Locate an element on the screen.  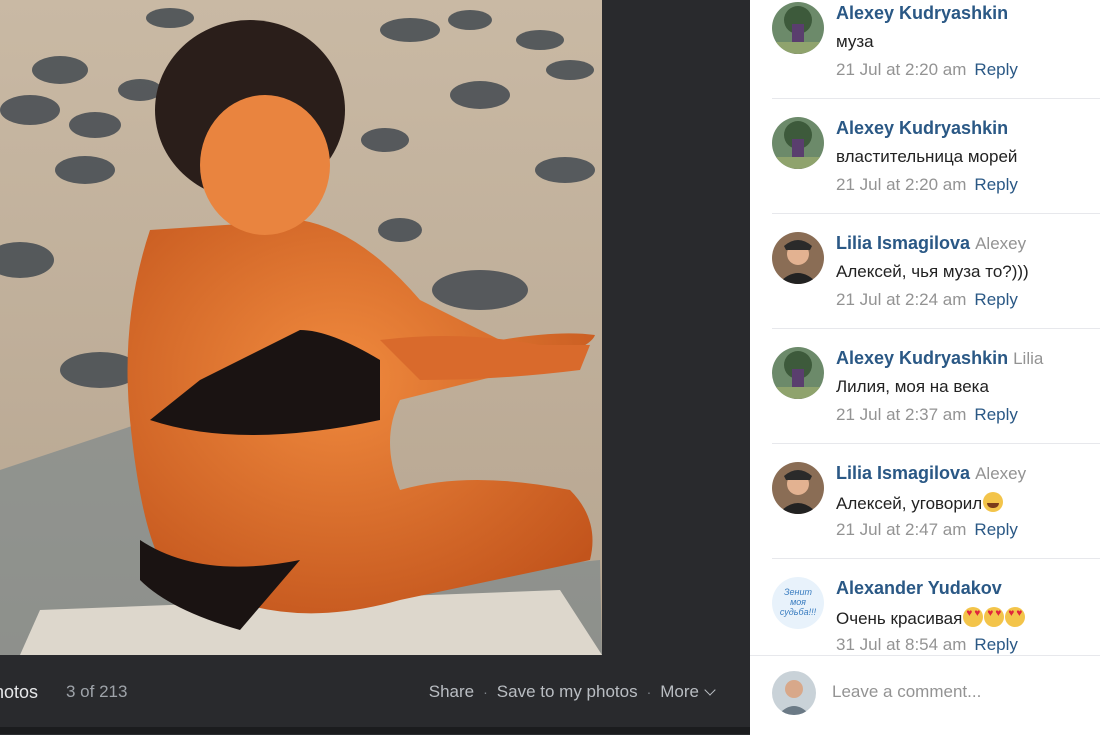
comment-meta: 21 Jul at 2:24 am Reply is located at coordinates (927, 300).